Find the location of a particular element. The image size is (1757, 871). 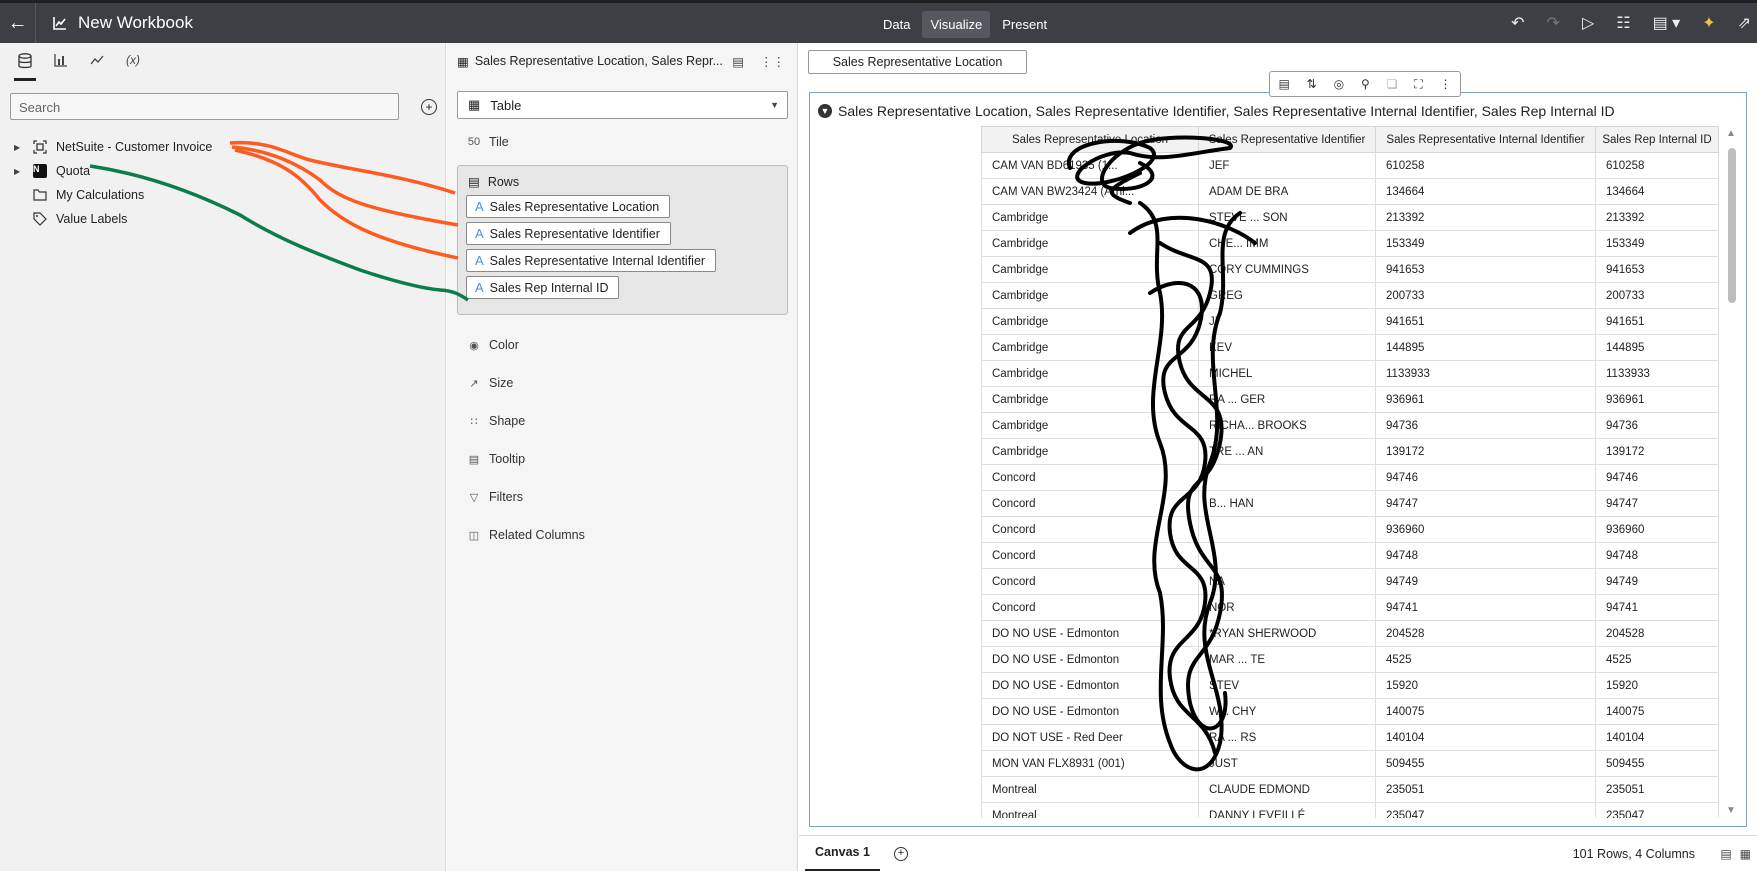

table-row: Concord 94748 94748 is located at coordinates (1350, 555).